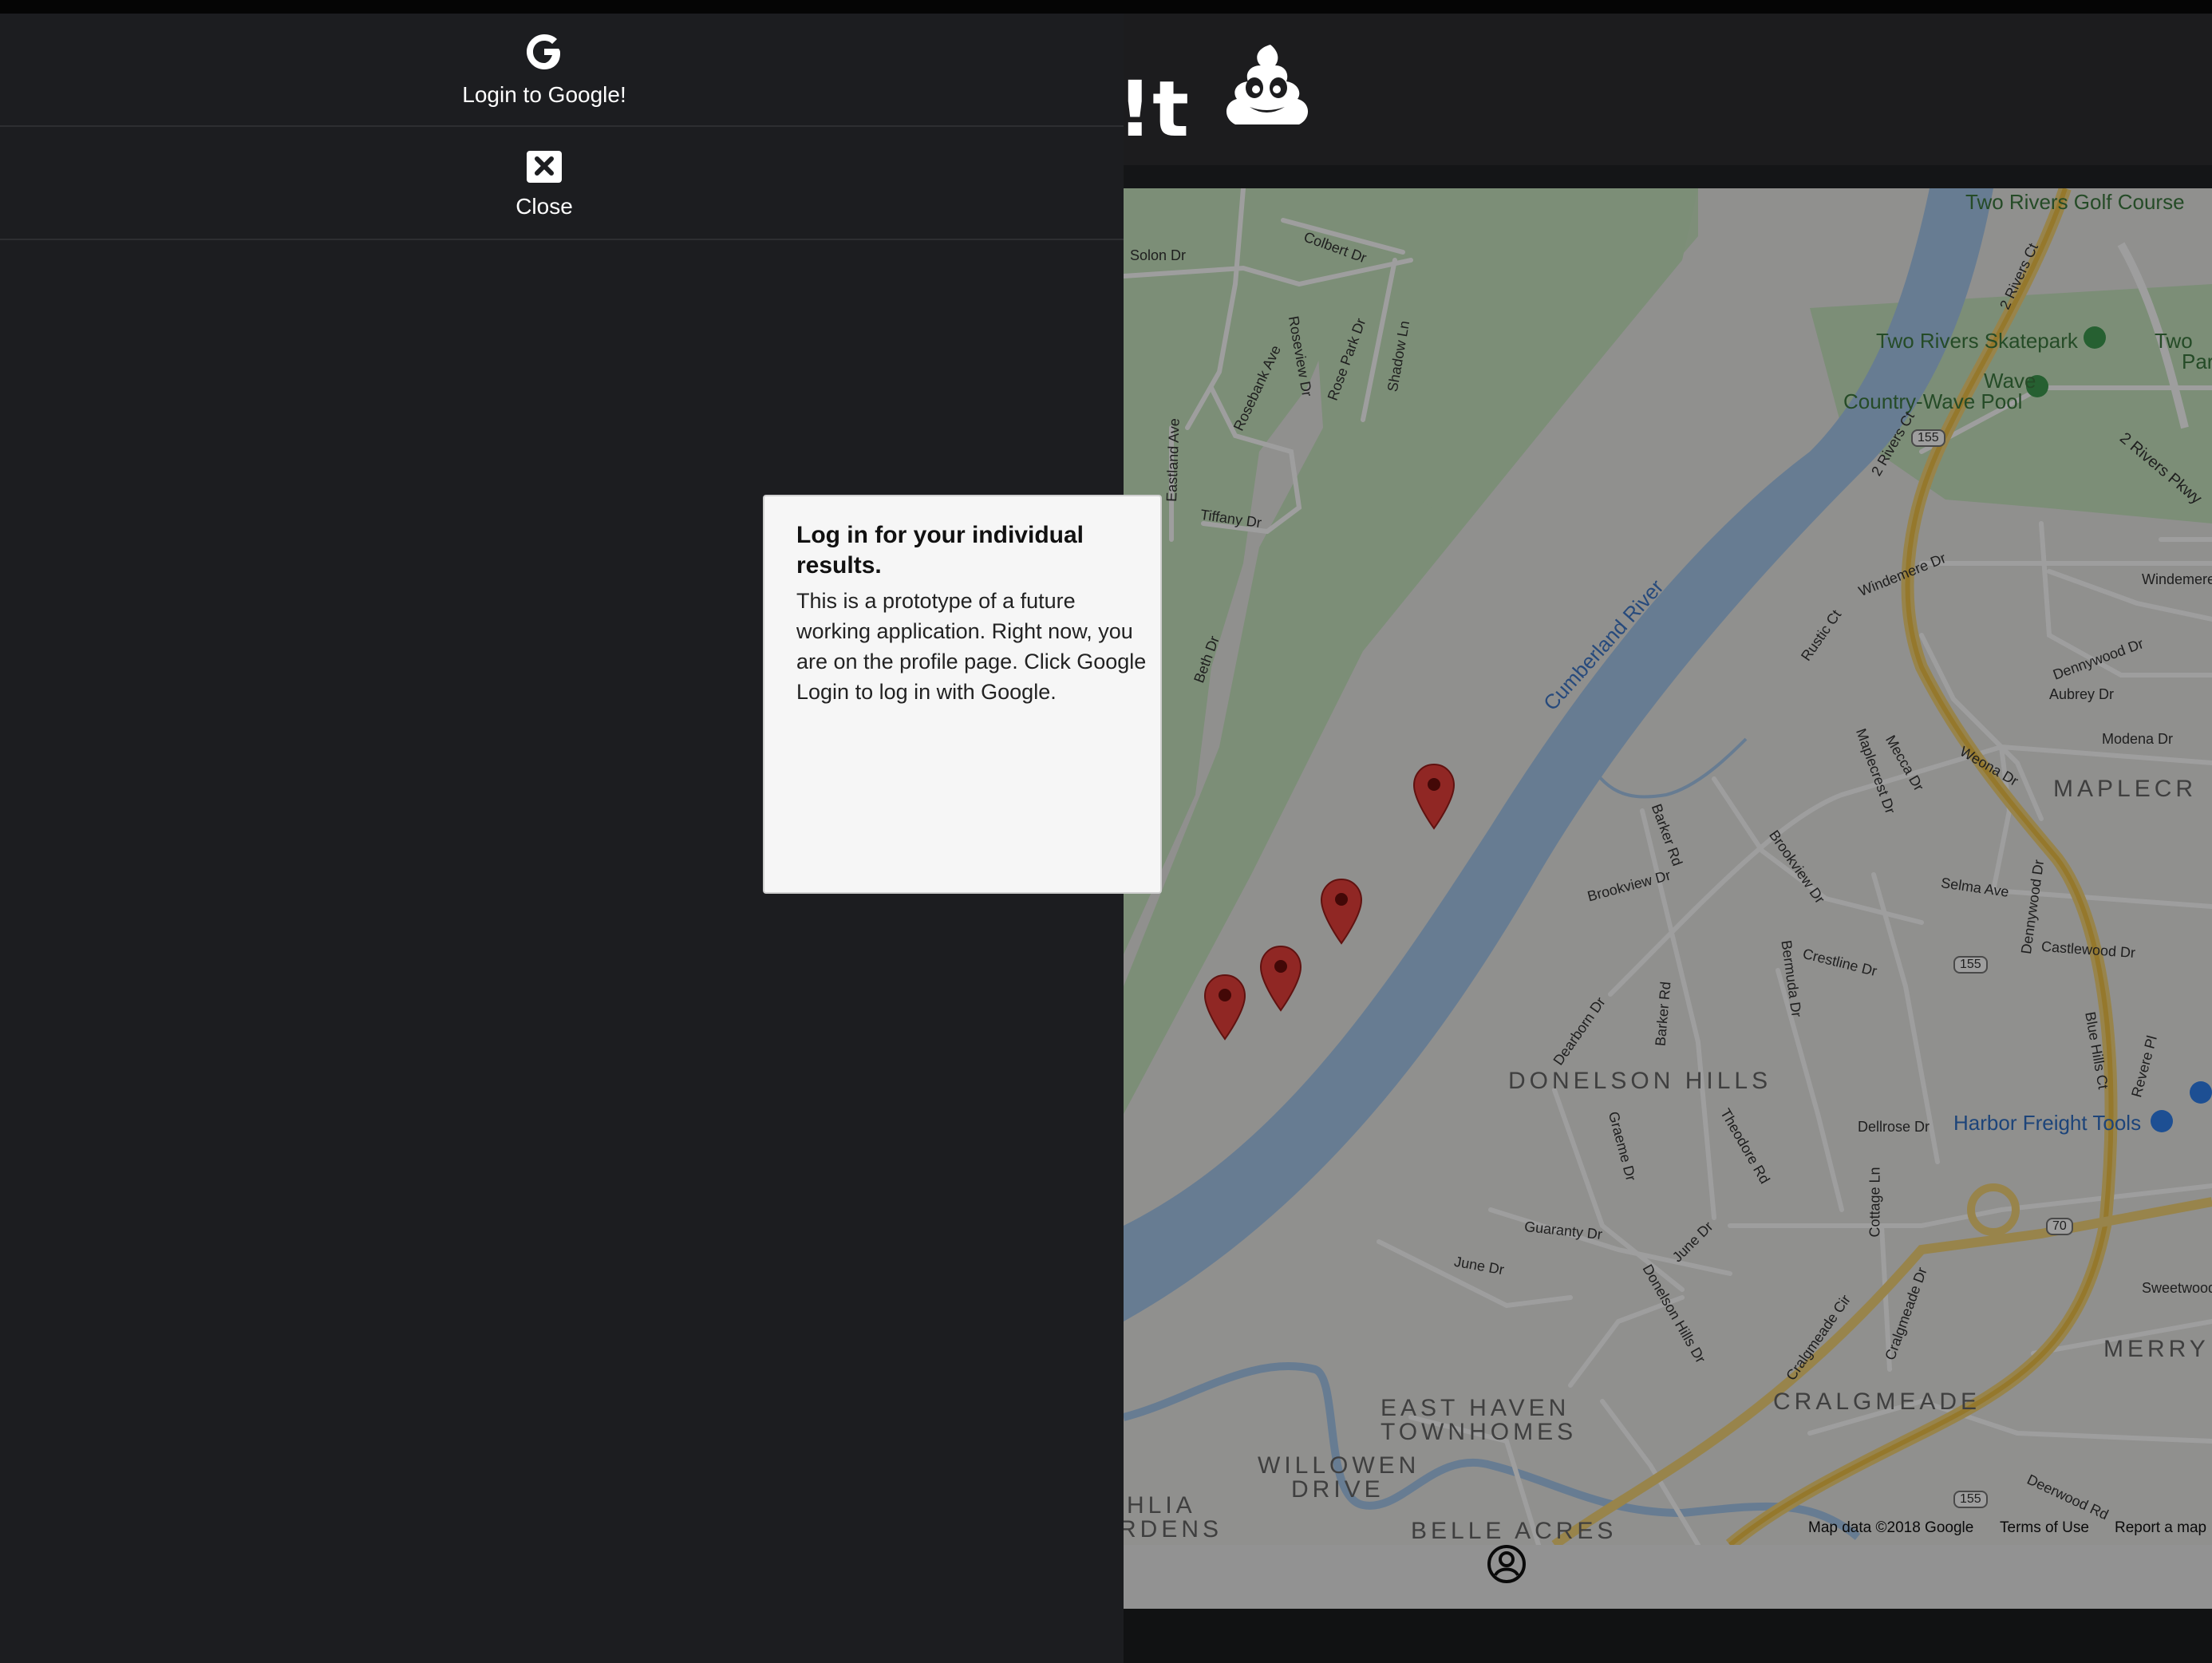 The image size is (2212, 1663). What do you see at coordinates (562, 183) in the screenshot?
I see `close-button: Close` at bounding box center [562, 183].